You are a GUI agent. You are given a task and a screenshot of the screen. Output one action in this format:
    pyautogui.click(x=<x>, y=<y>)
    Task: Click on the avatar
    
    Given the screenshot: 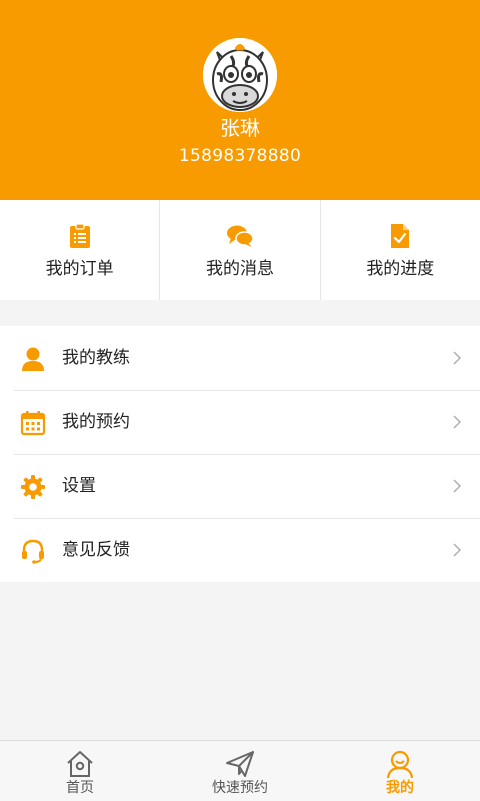 What is the action you would take?
    pyautogui.click(x=240, y=75)
    